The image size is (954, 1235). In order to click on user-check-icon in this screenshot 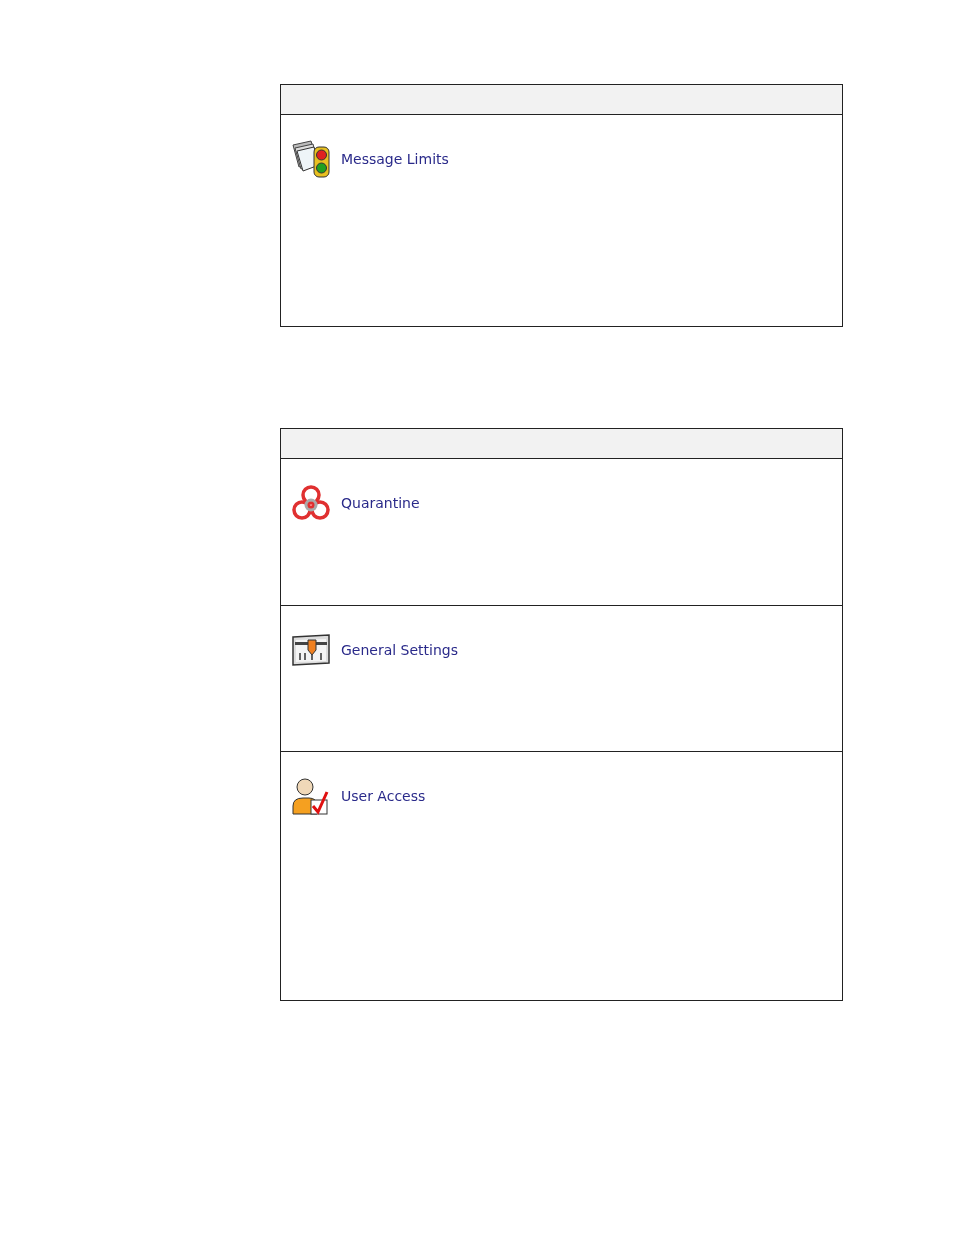, I will do `click(311, 796)`.